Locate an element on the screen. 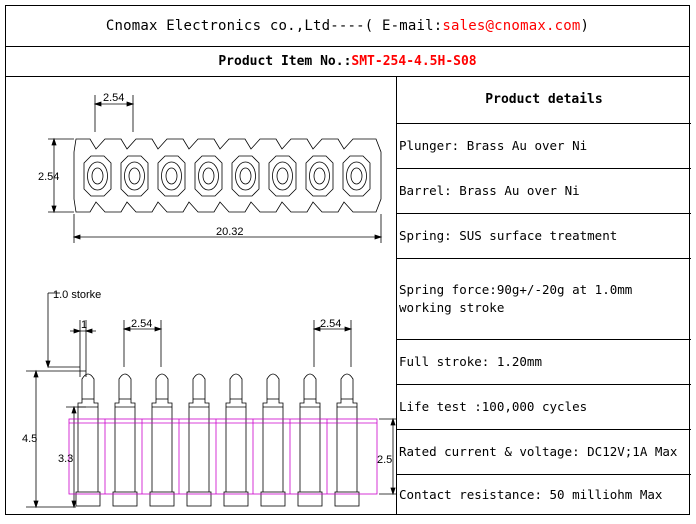 The height and width of the screenshot is (524, 696). dim-top-height: 2.54 is located at coordinates (48, 177).